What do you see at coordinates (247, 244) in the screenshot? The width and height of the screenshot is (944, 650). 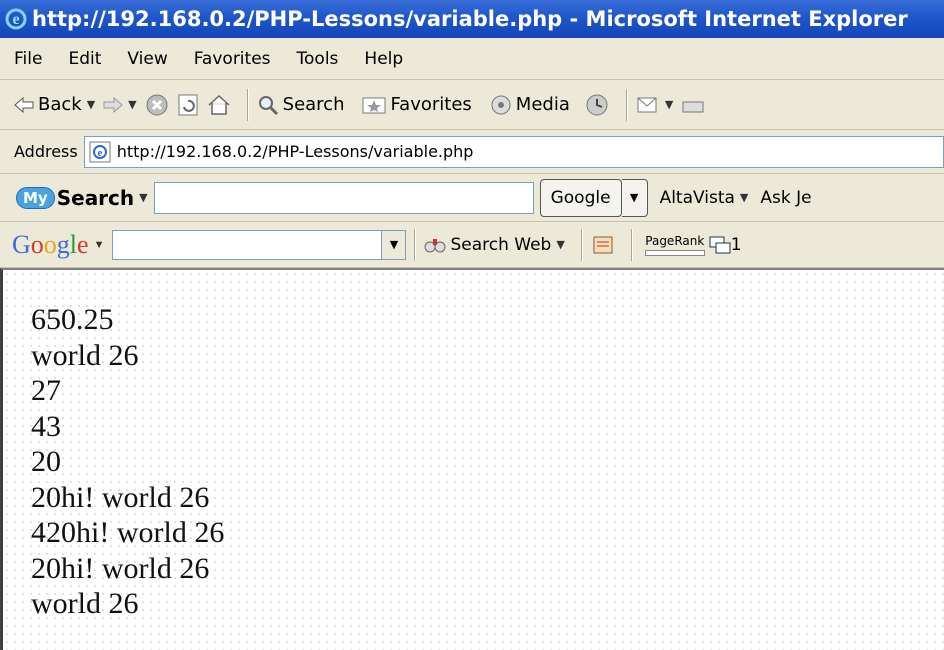 I see `google-search-input` at bounding box center [247, 244].